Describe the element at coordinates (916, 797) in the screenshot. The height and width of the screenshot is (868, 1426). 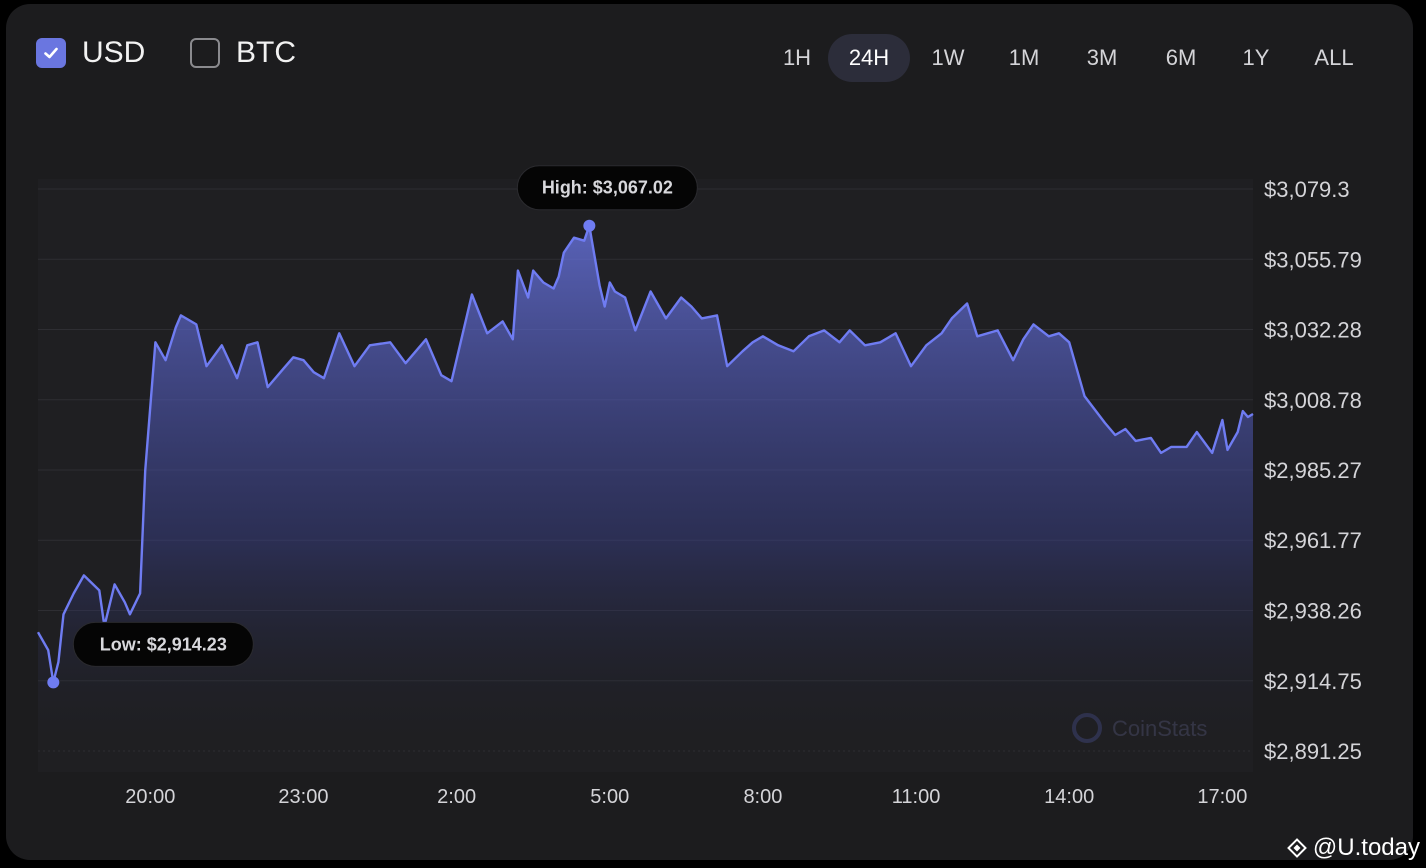
I see `x-tick-label: 11:00` at that location.